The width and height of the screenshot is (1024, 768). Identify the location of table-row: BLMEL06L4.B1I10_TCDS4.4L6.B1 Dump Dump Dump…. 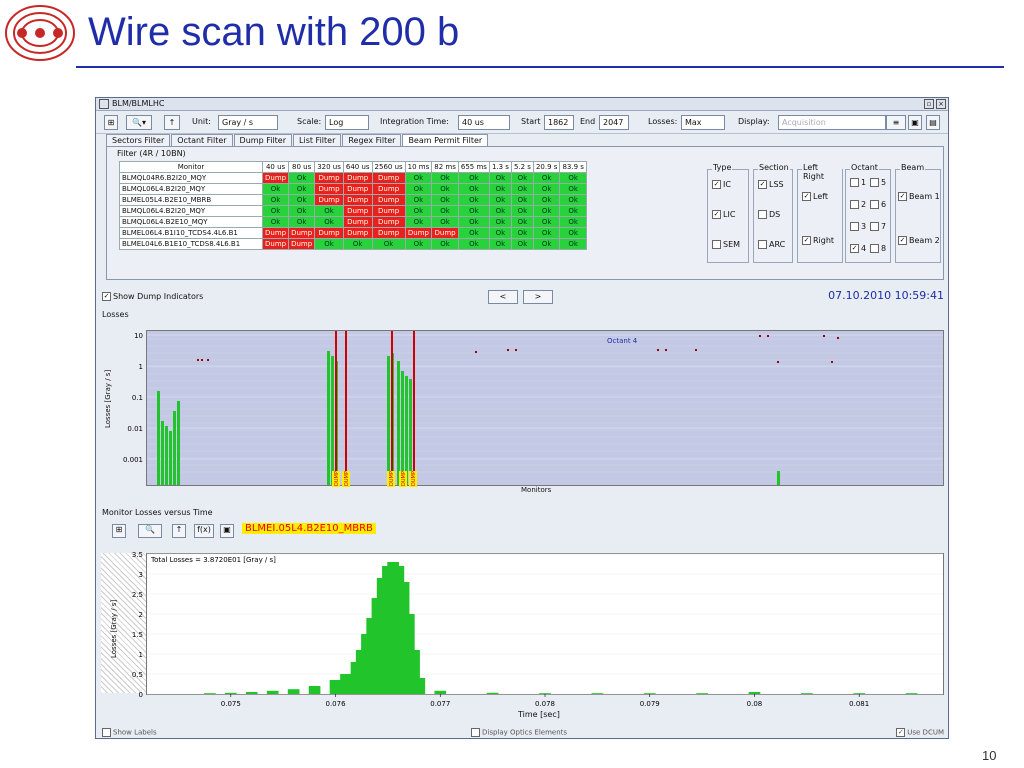
(353, 233).